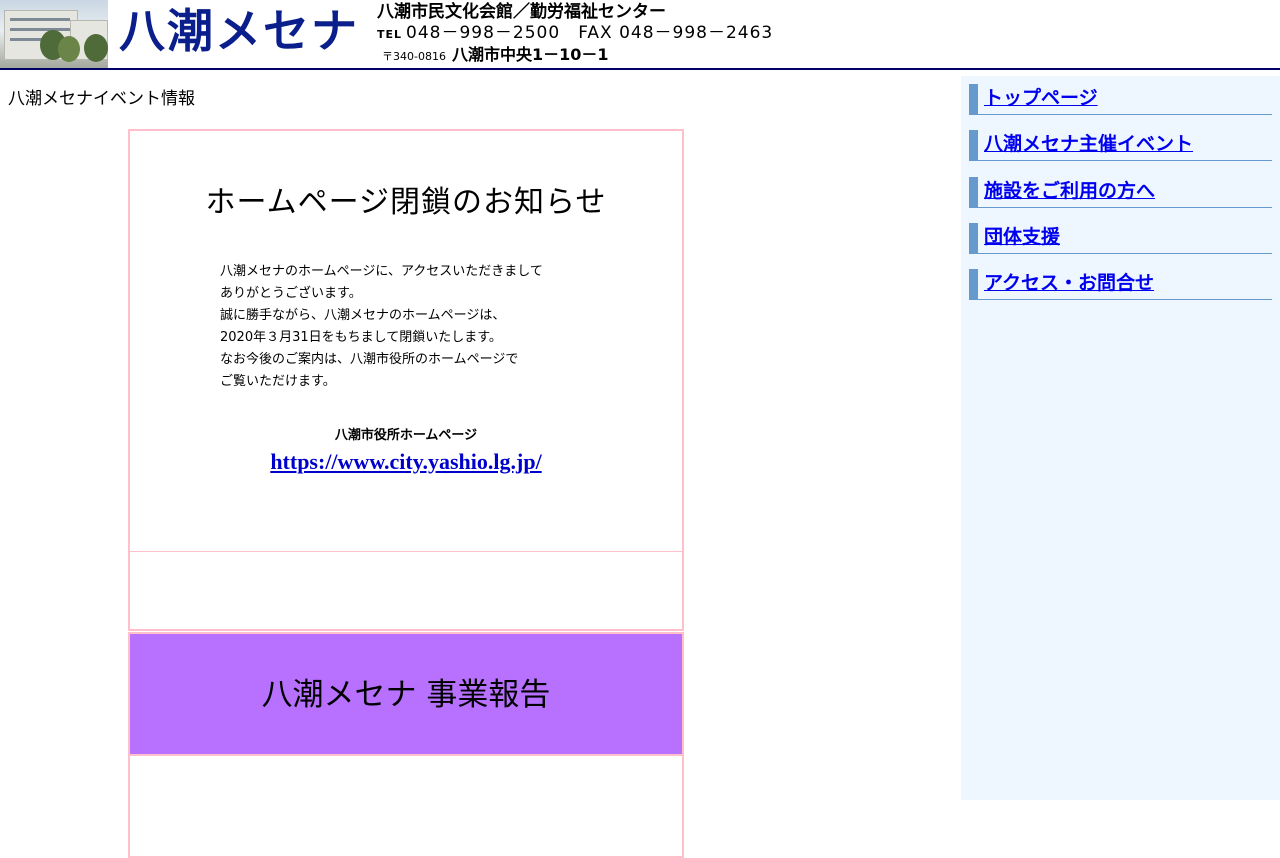 This screenshot has height=858, width=1280. Describe the element at coordinates (406, 462) in the screenshot. I see `city-hall-link: https://www.city.yashio.lg.jp/` at that location.